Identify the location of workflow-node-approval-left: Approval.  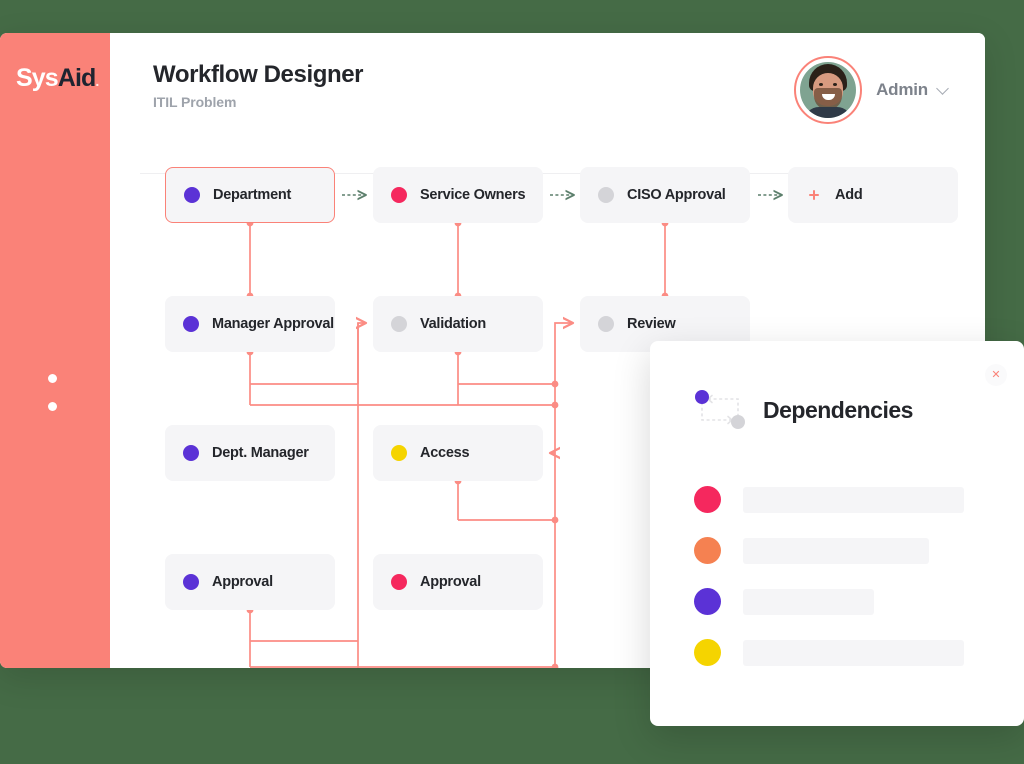
(250, 582).